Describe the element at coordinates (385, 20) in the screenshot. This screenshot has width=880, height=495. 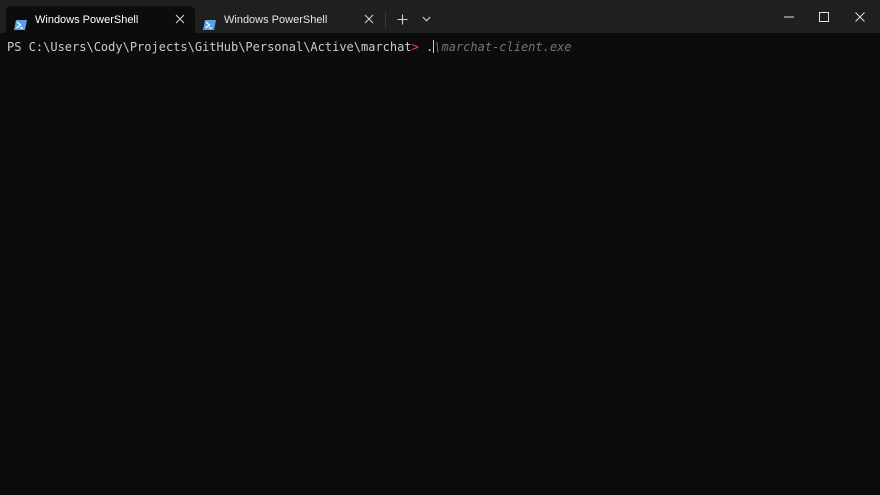
I see `tab-divider` at that location.